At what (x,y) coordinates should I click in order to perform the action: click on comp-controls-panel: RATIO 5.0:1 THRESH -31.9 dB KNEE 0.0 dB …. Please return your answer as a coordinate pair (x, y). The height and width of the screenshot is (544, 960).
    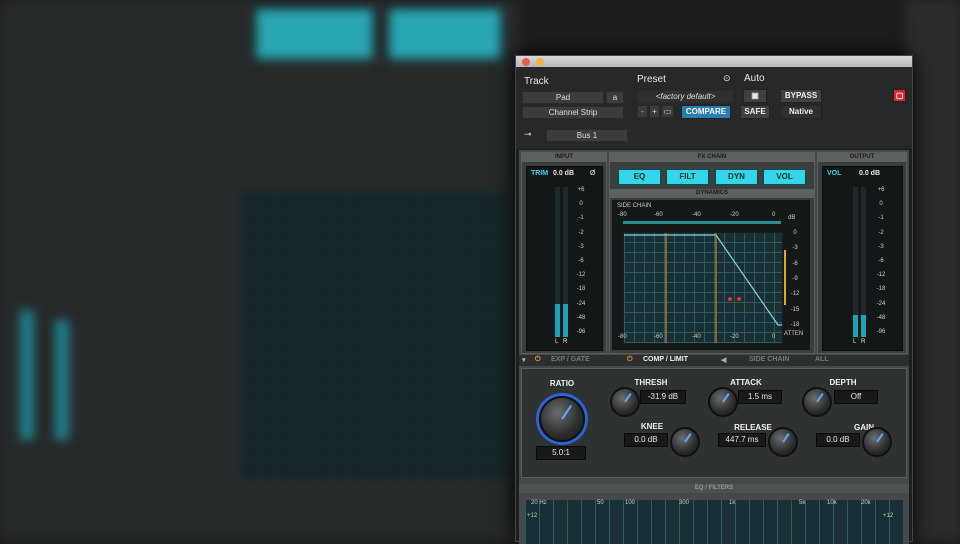
    Looking at the image, I should click on (714, 423).